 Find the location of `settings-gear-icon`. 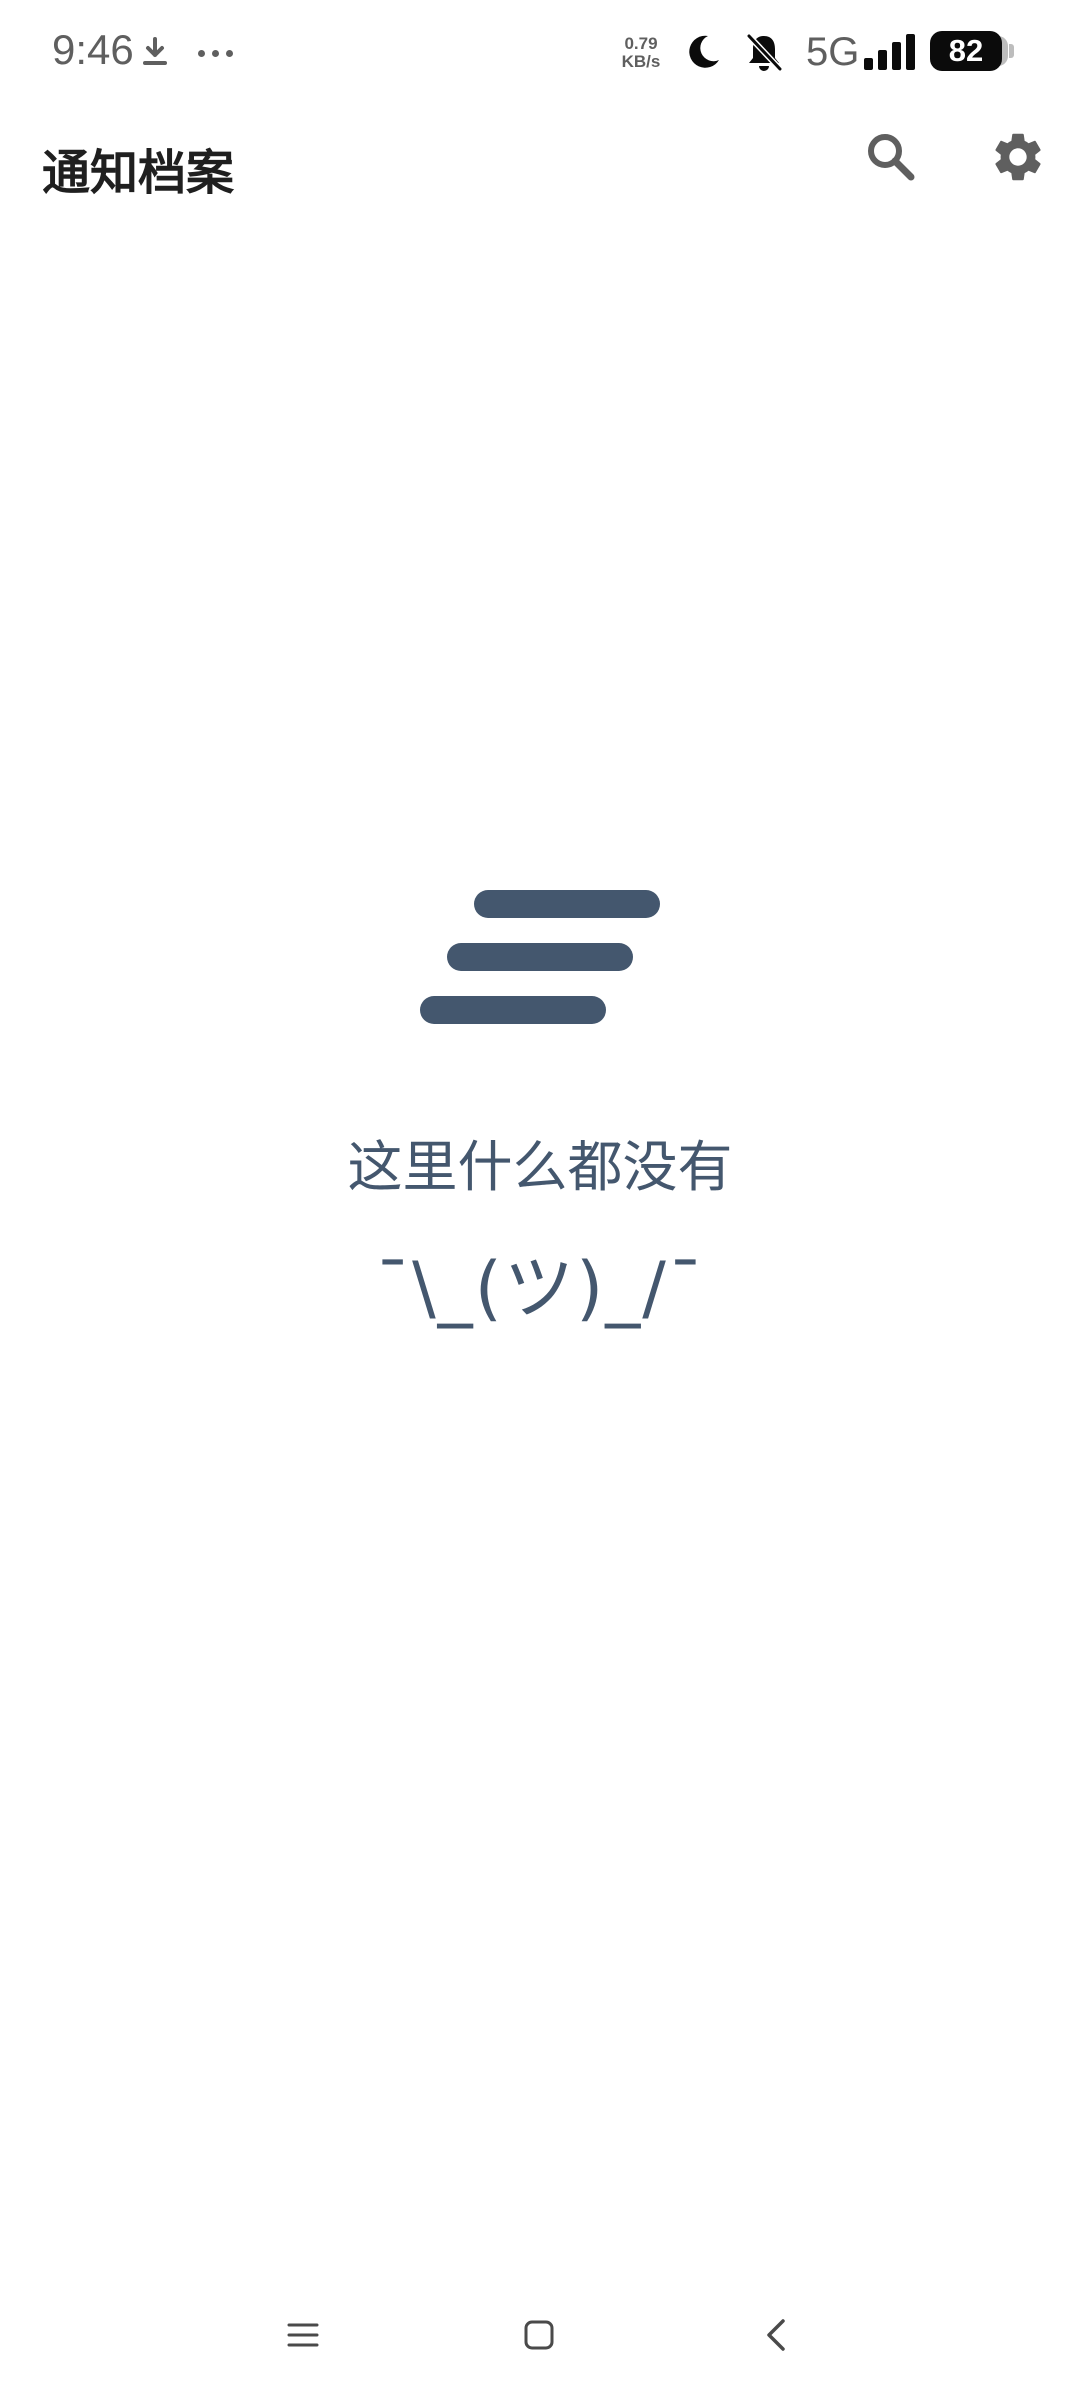

settings-gear-icon is located at coordinates (1018, 157).